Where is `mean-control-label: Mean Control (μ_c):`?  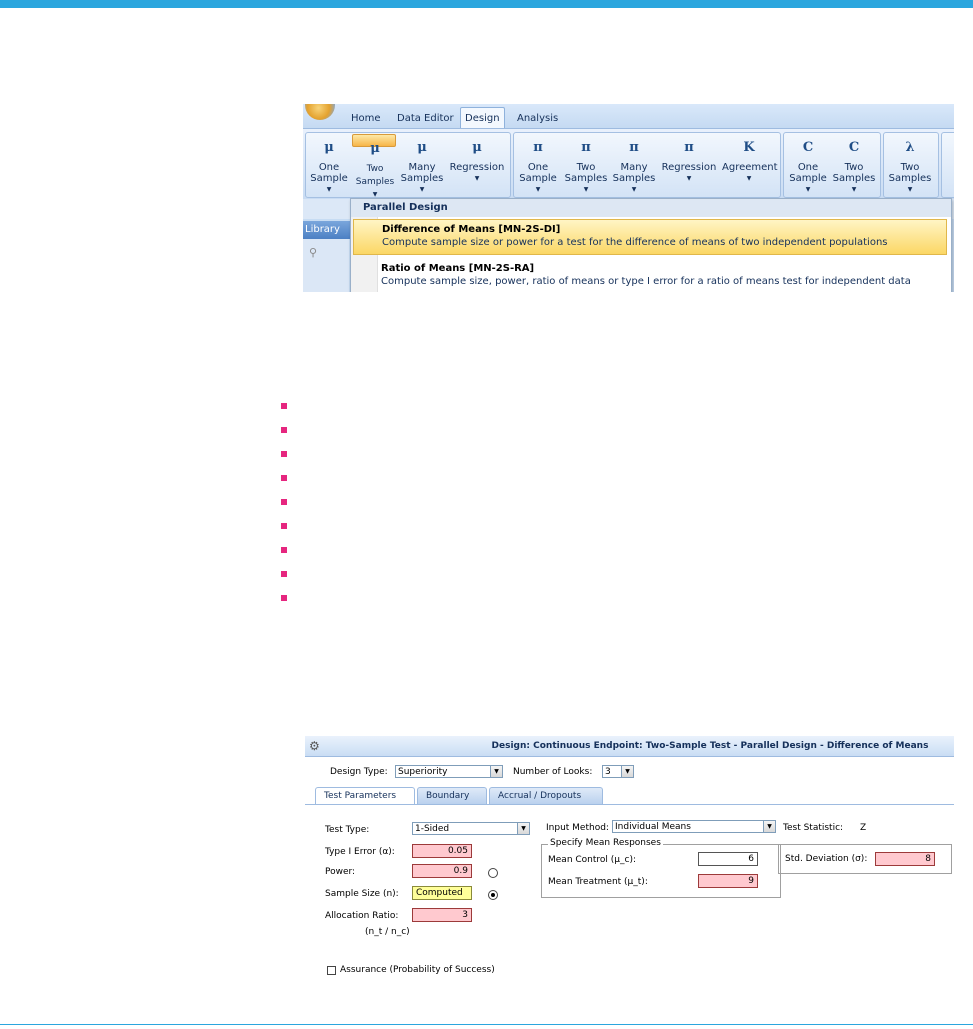
mean-control-label: Mean Control (μ_c): is located at coordinates (592, 860).